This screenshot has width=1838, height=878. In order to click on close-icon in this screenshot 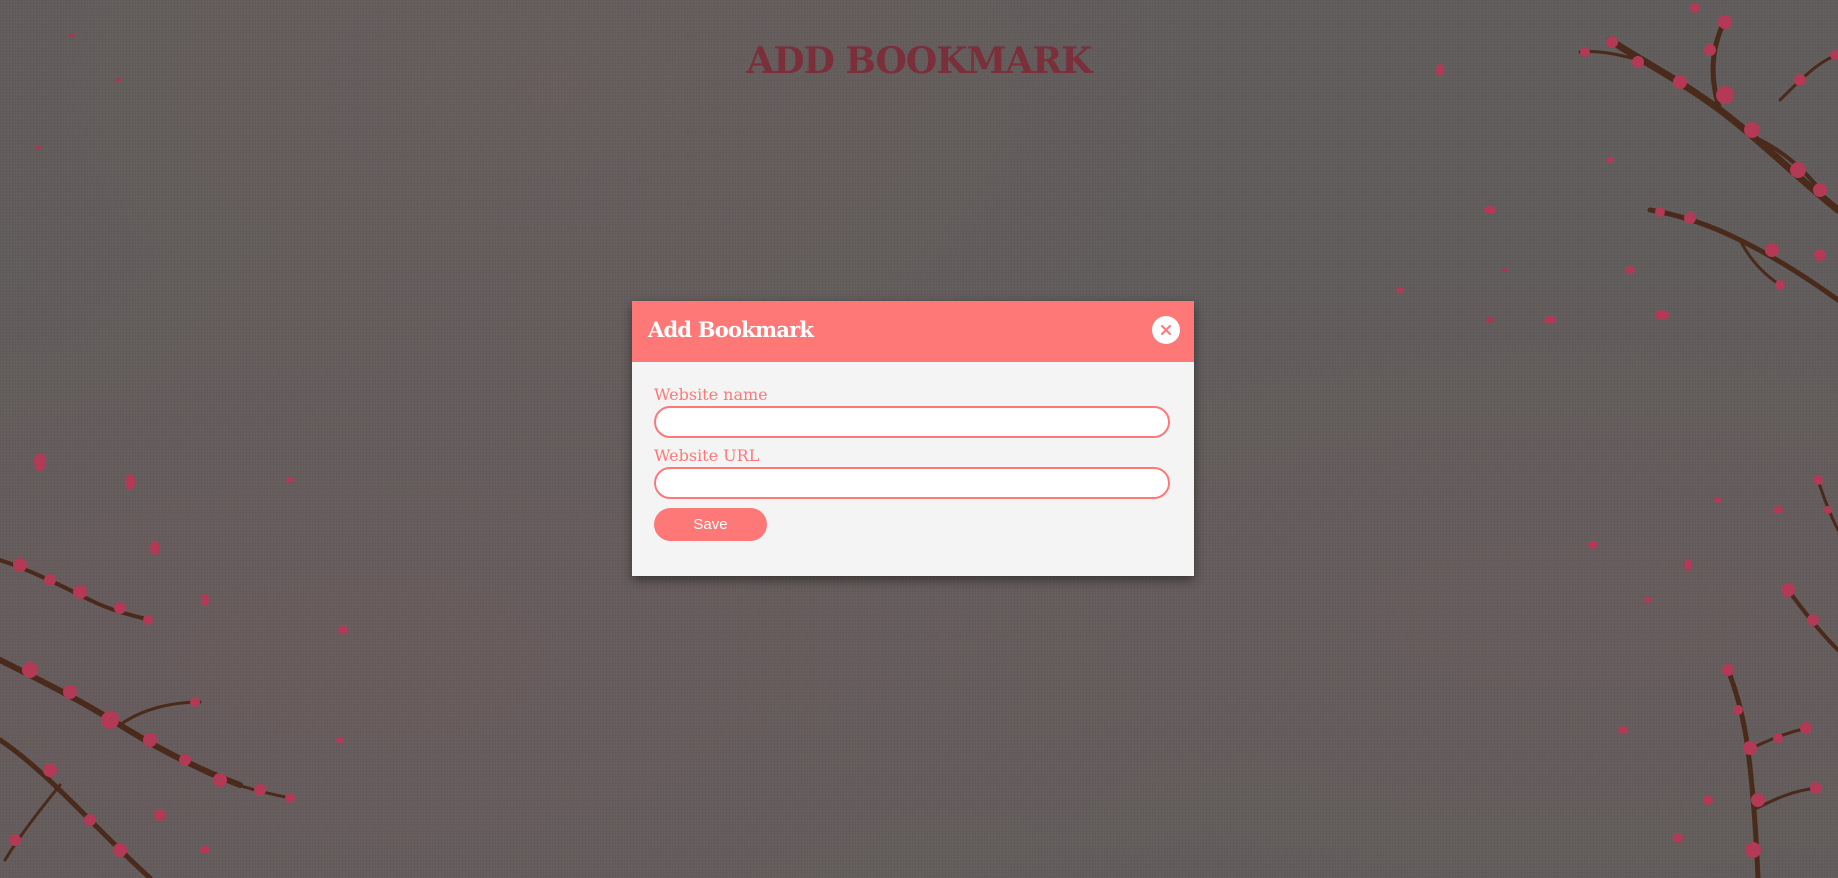, I will do `click(1166, 330)`.